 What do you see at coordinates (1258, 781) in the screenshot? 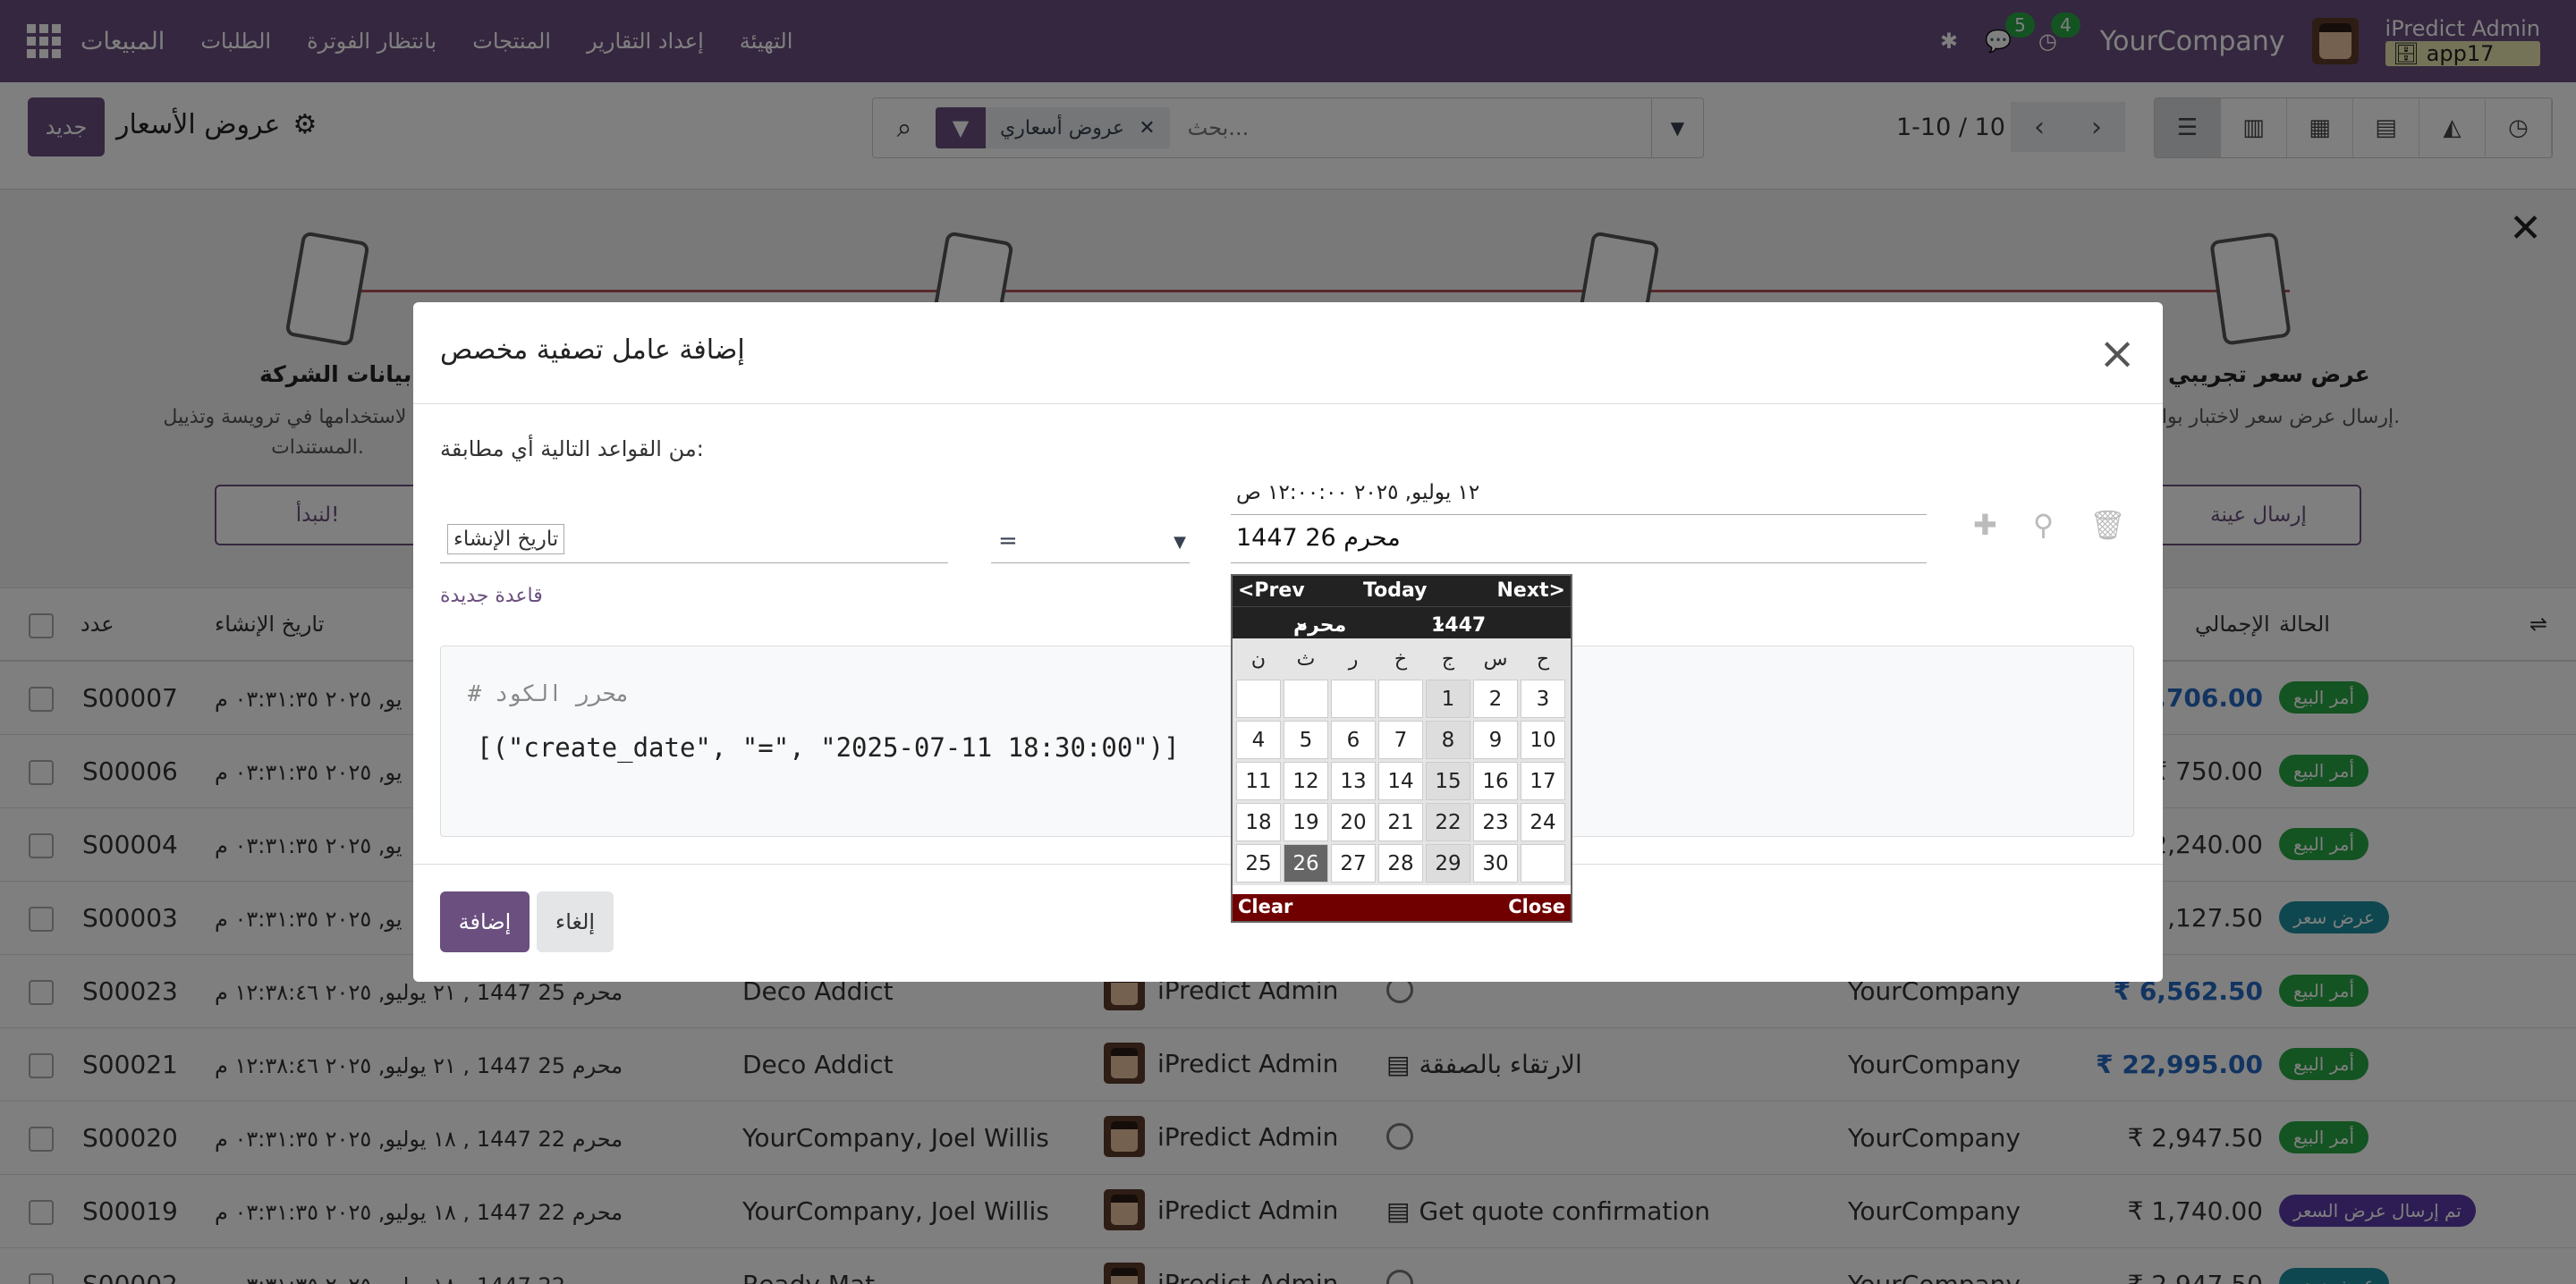
I see `calendar-day: 11` at bounding box center [1258, 781].